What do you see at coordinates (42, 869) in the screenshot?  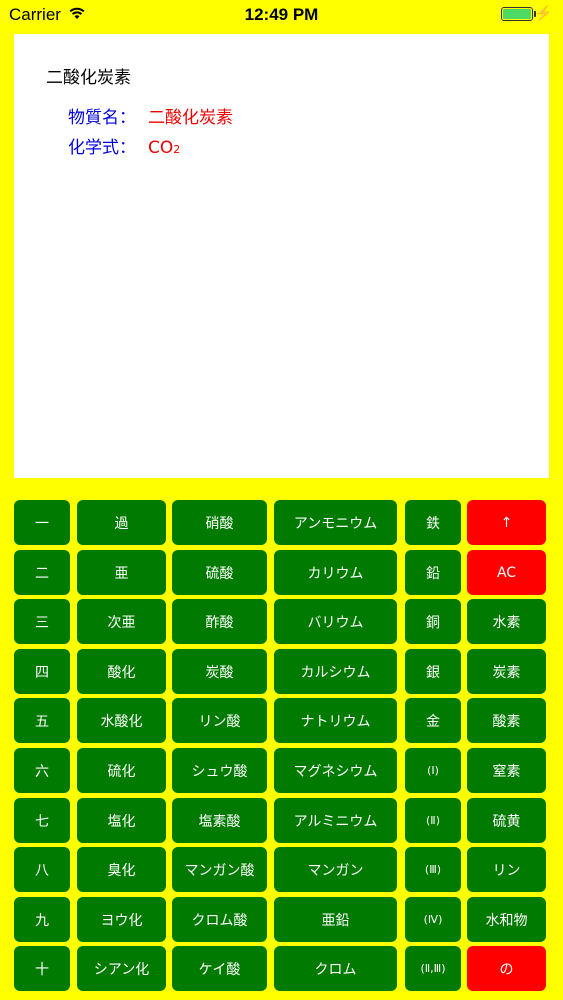 I see `key-number-8: 八` at bounding box center [42, 869].